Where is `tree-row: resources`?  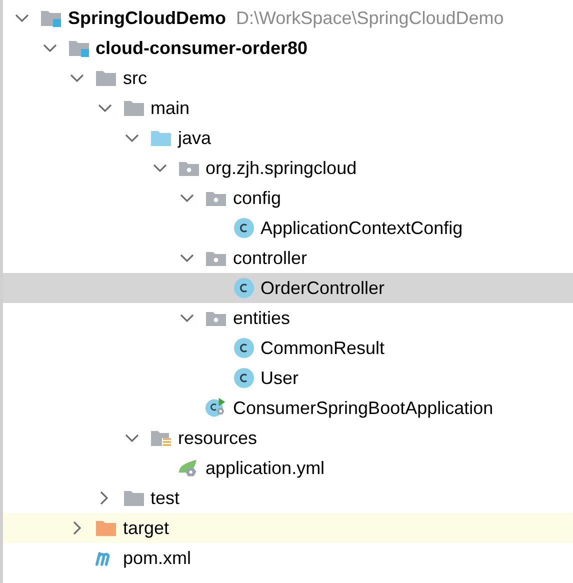 tree-row: resources is located at coordinates (288, 438).